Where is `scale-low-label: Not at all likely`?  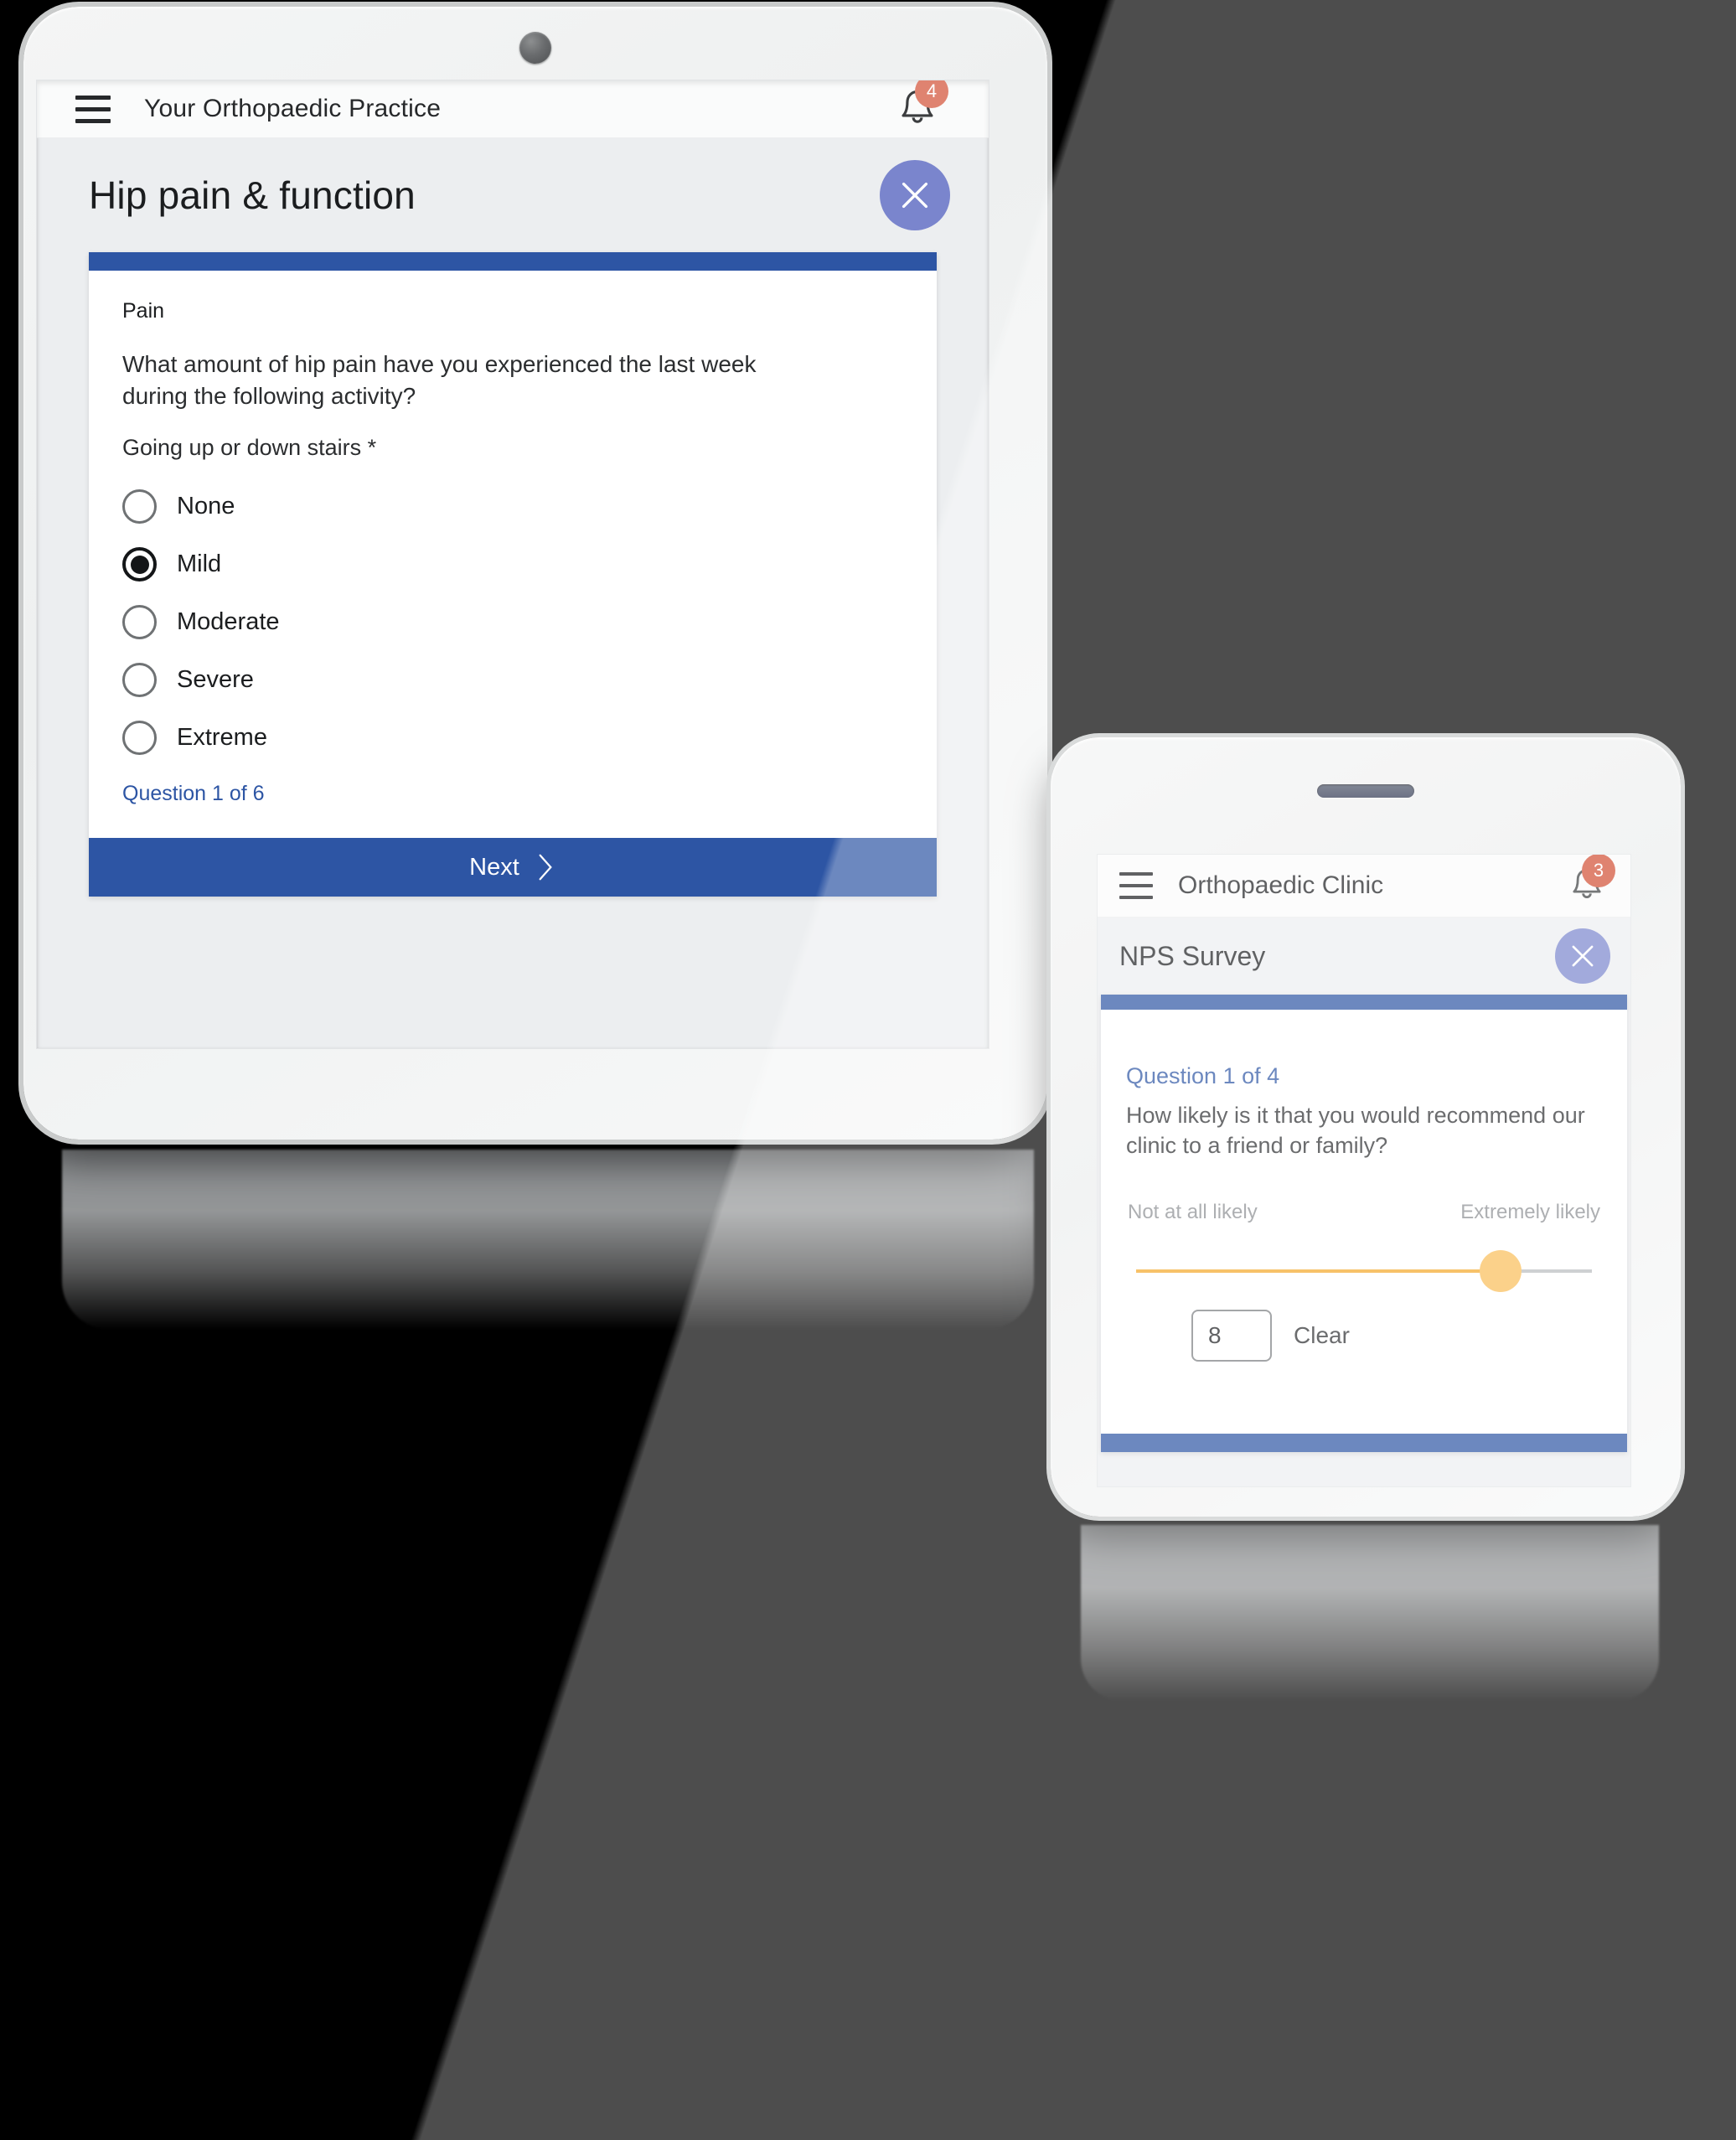
scale-low-label: Not at all likely is located at coordinates (1193, 1213).